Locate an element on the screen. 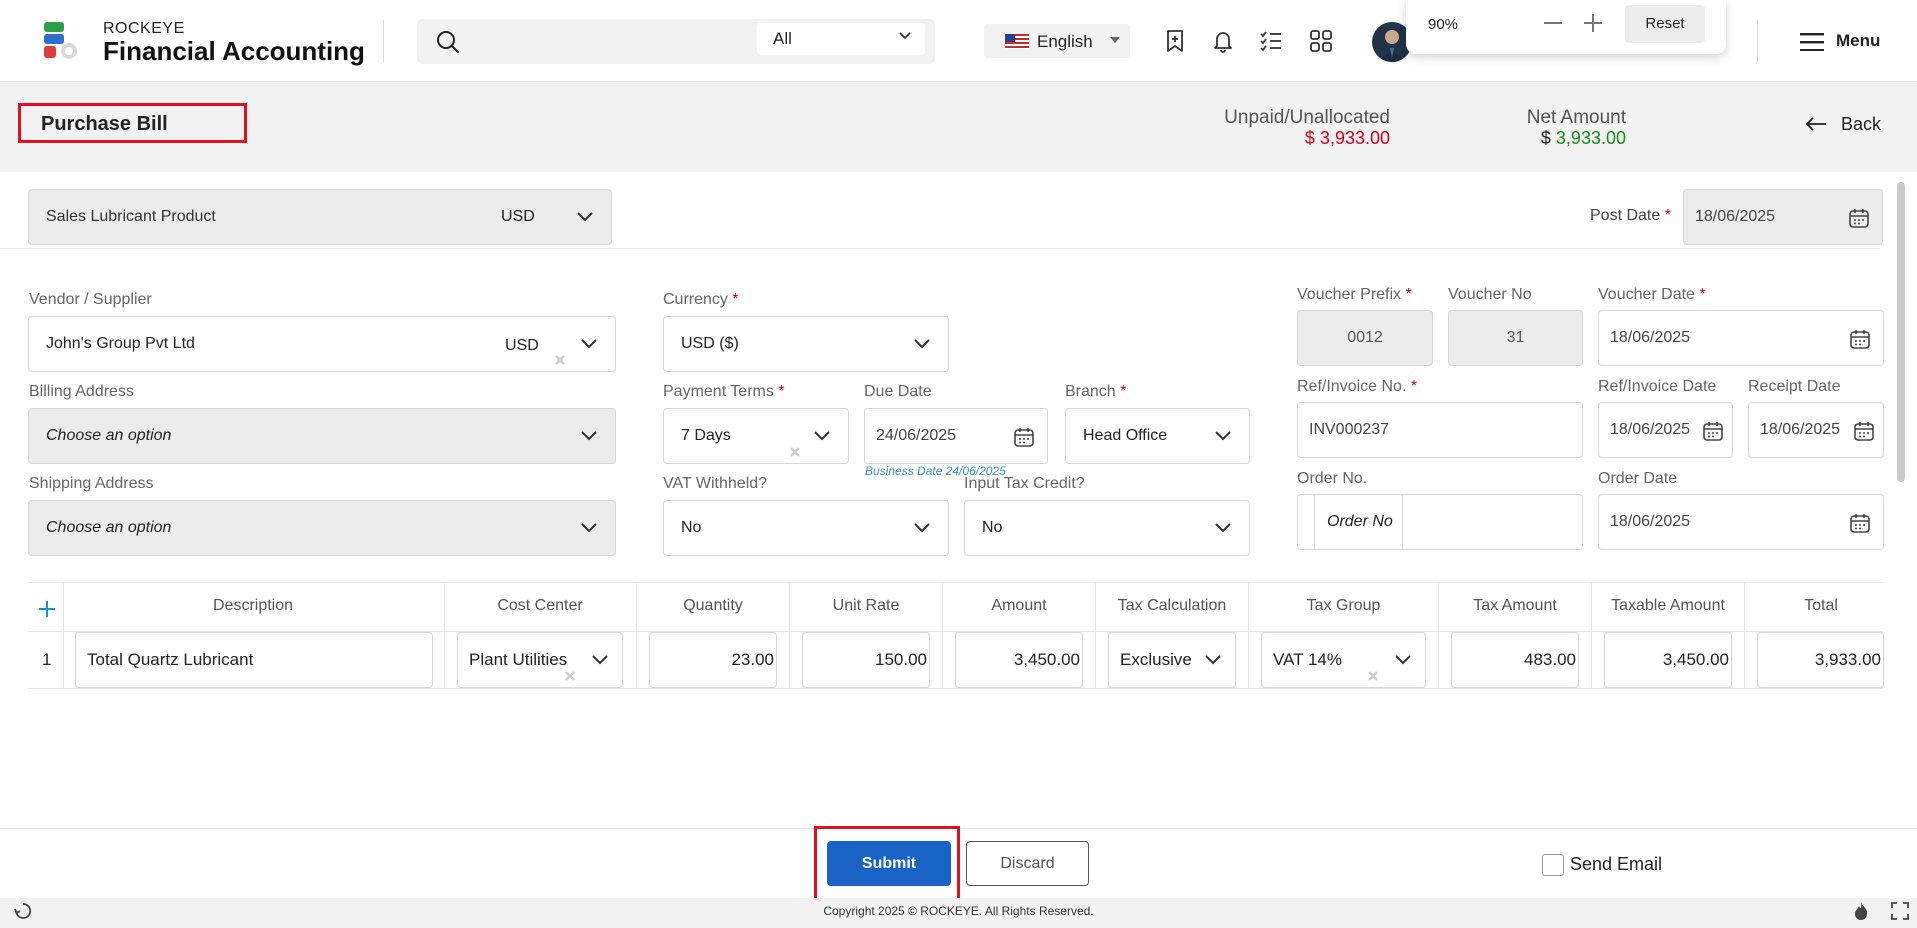 This screenshot has height=928, width=1917. language-select: English is located at coordinates (1057, 41).